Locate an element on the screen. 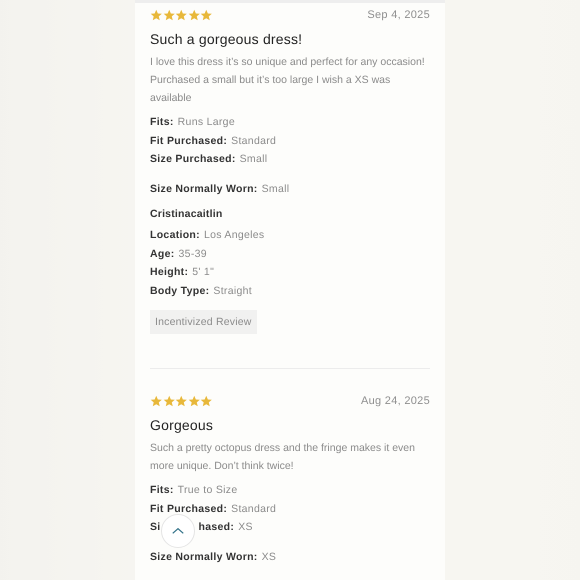  review-title: Such a gorgeous dress! is located at coordinates (227, 39).